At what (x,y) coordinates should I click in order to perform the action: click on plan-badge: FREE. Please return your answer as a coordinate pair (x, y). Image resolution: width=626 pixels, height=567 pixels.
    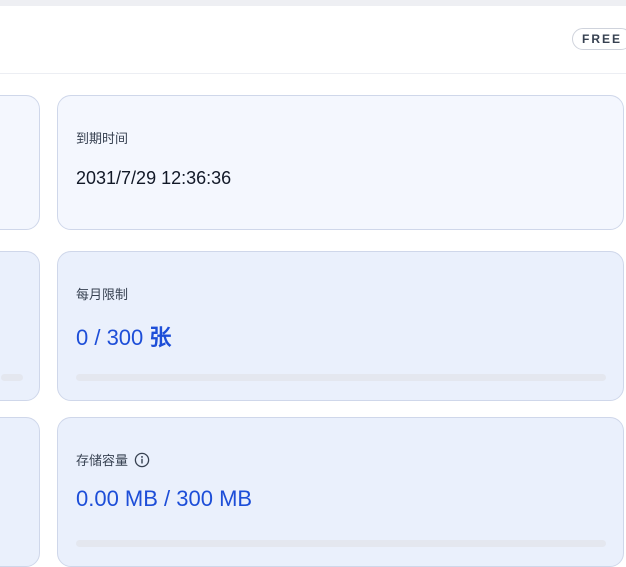
    Looking at the image, I should click on (599, 39).